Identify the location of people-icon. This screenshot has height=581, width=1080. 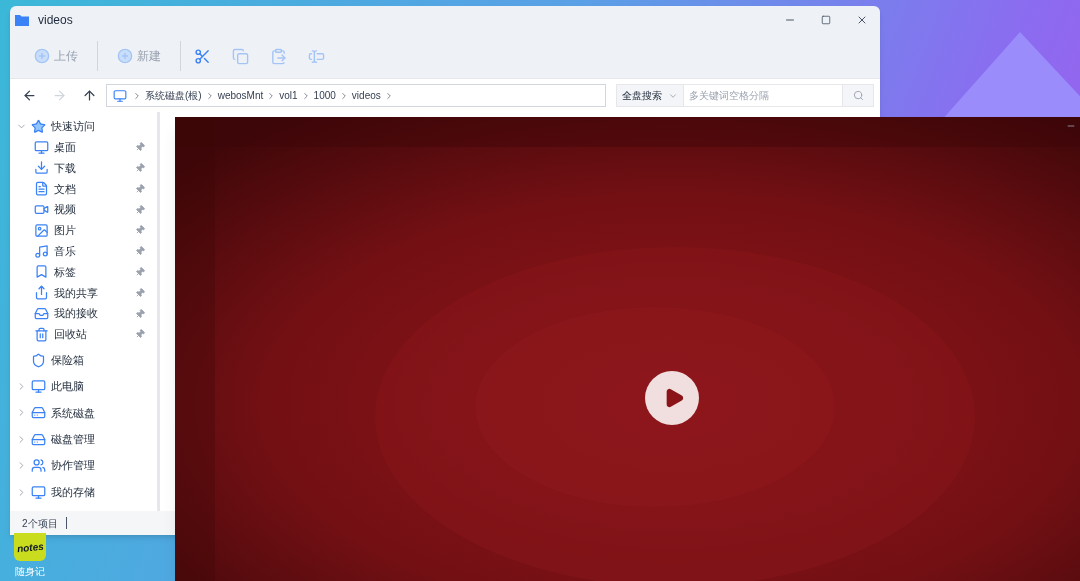
(38, 466).